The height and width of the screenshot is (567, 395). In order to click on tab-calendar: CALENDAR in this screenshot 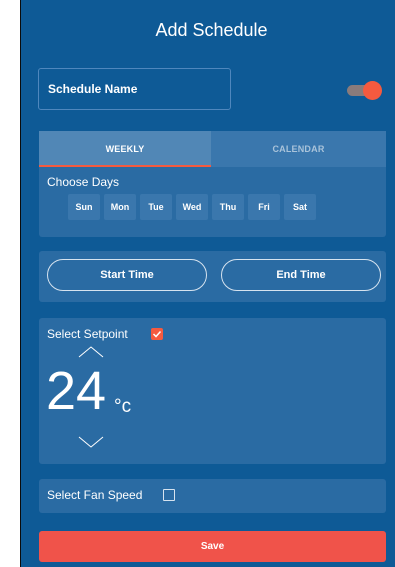, I will do `click(298, 149)`.